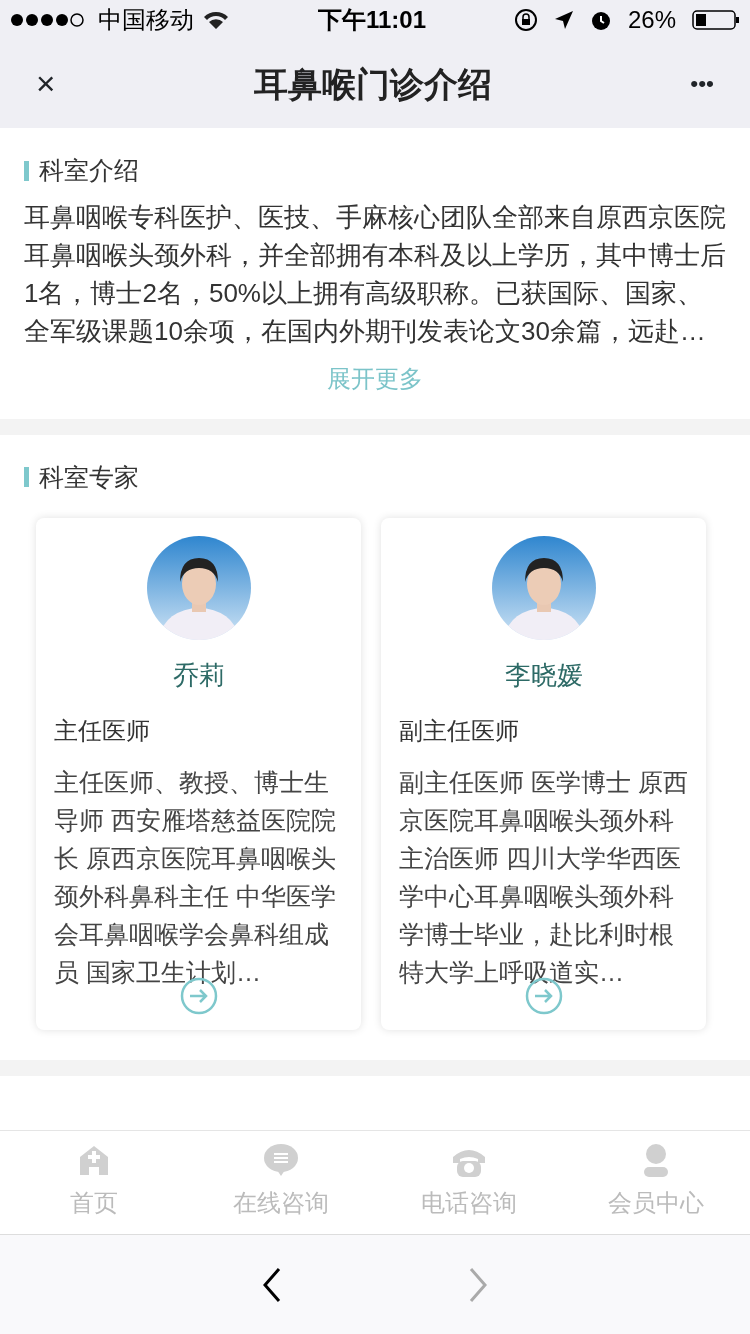 This screenshot has width=750, height=1334. What do you see at coordinates (89, 170) in the screenshot?
I see `section-heading: 科室介绍` at bounding box center [89, 170].